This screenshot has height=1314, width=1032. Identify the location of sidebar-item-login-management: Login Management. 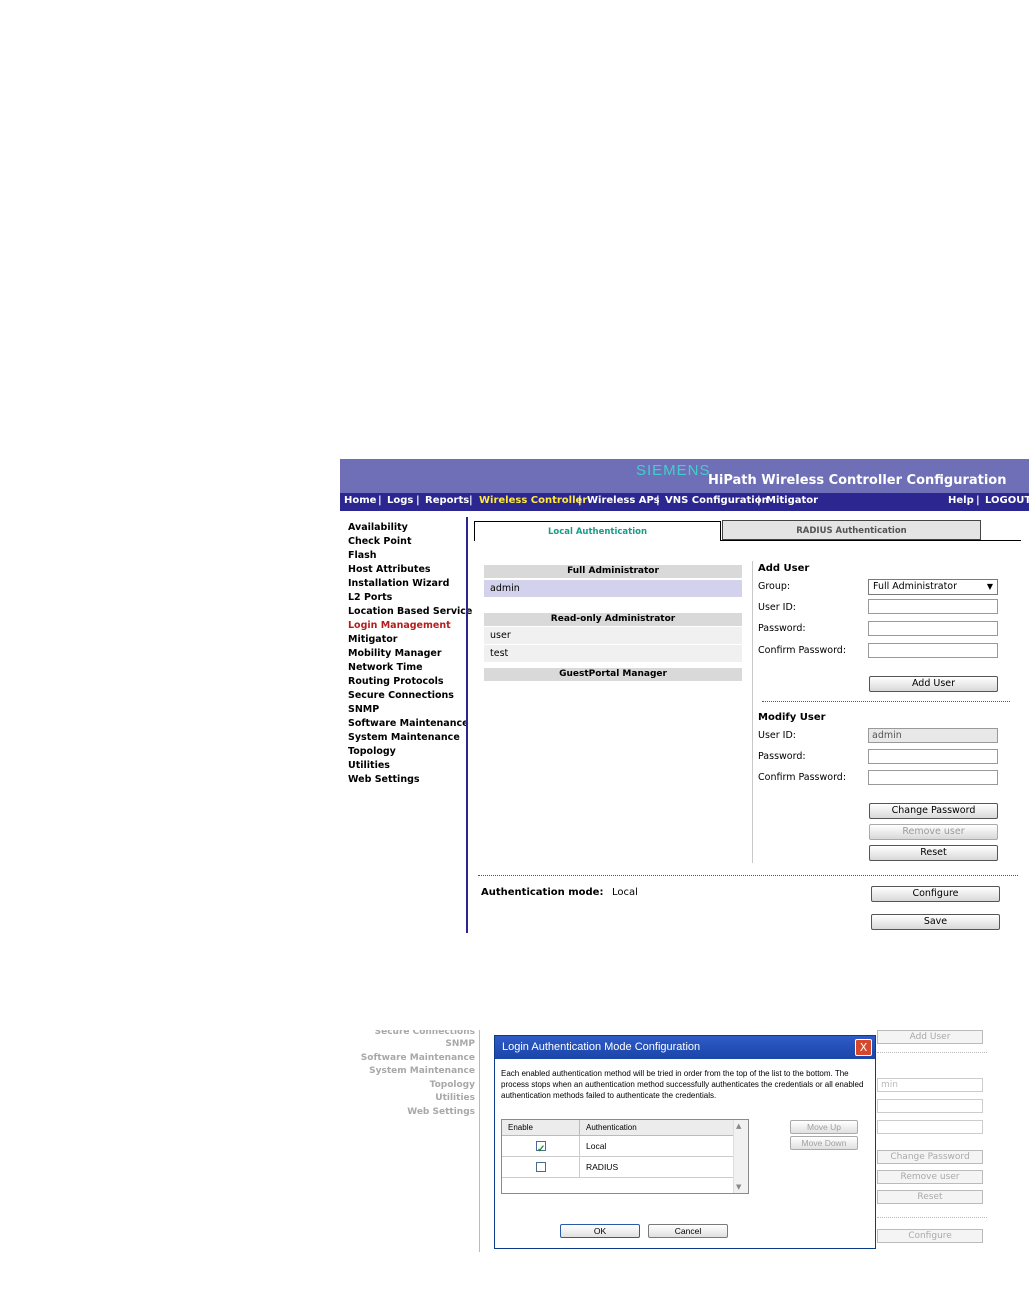
(408, 626).